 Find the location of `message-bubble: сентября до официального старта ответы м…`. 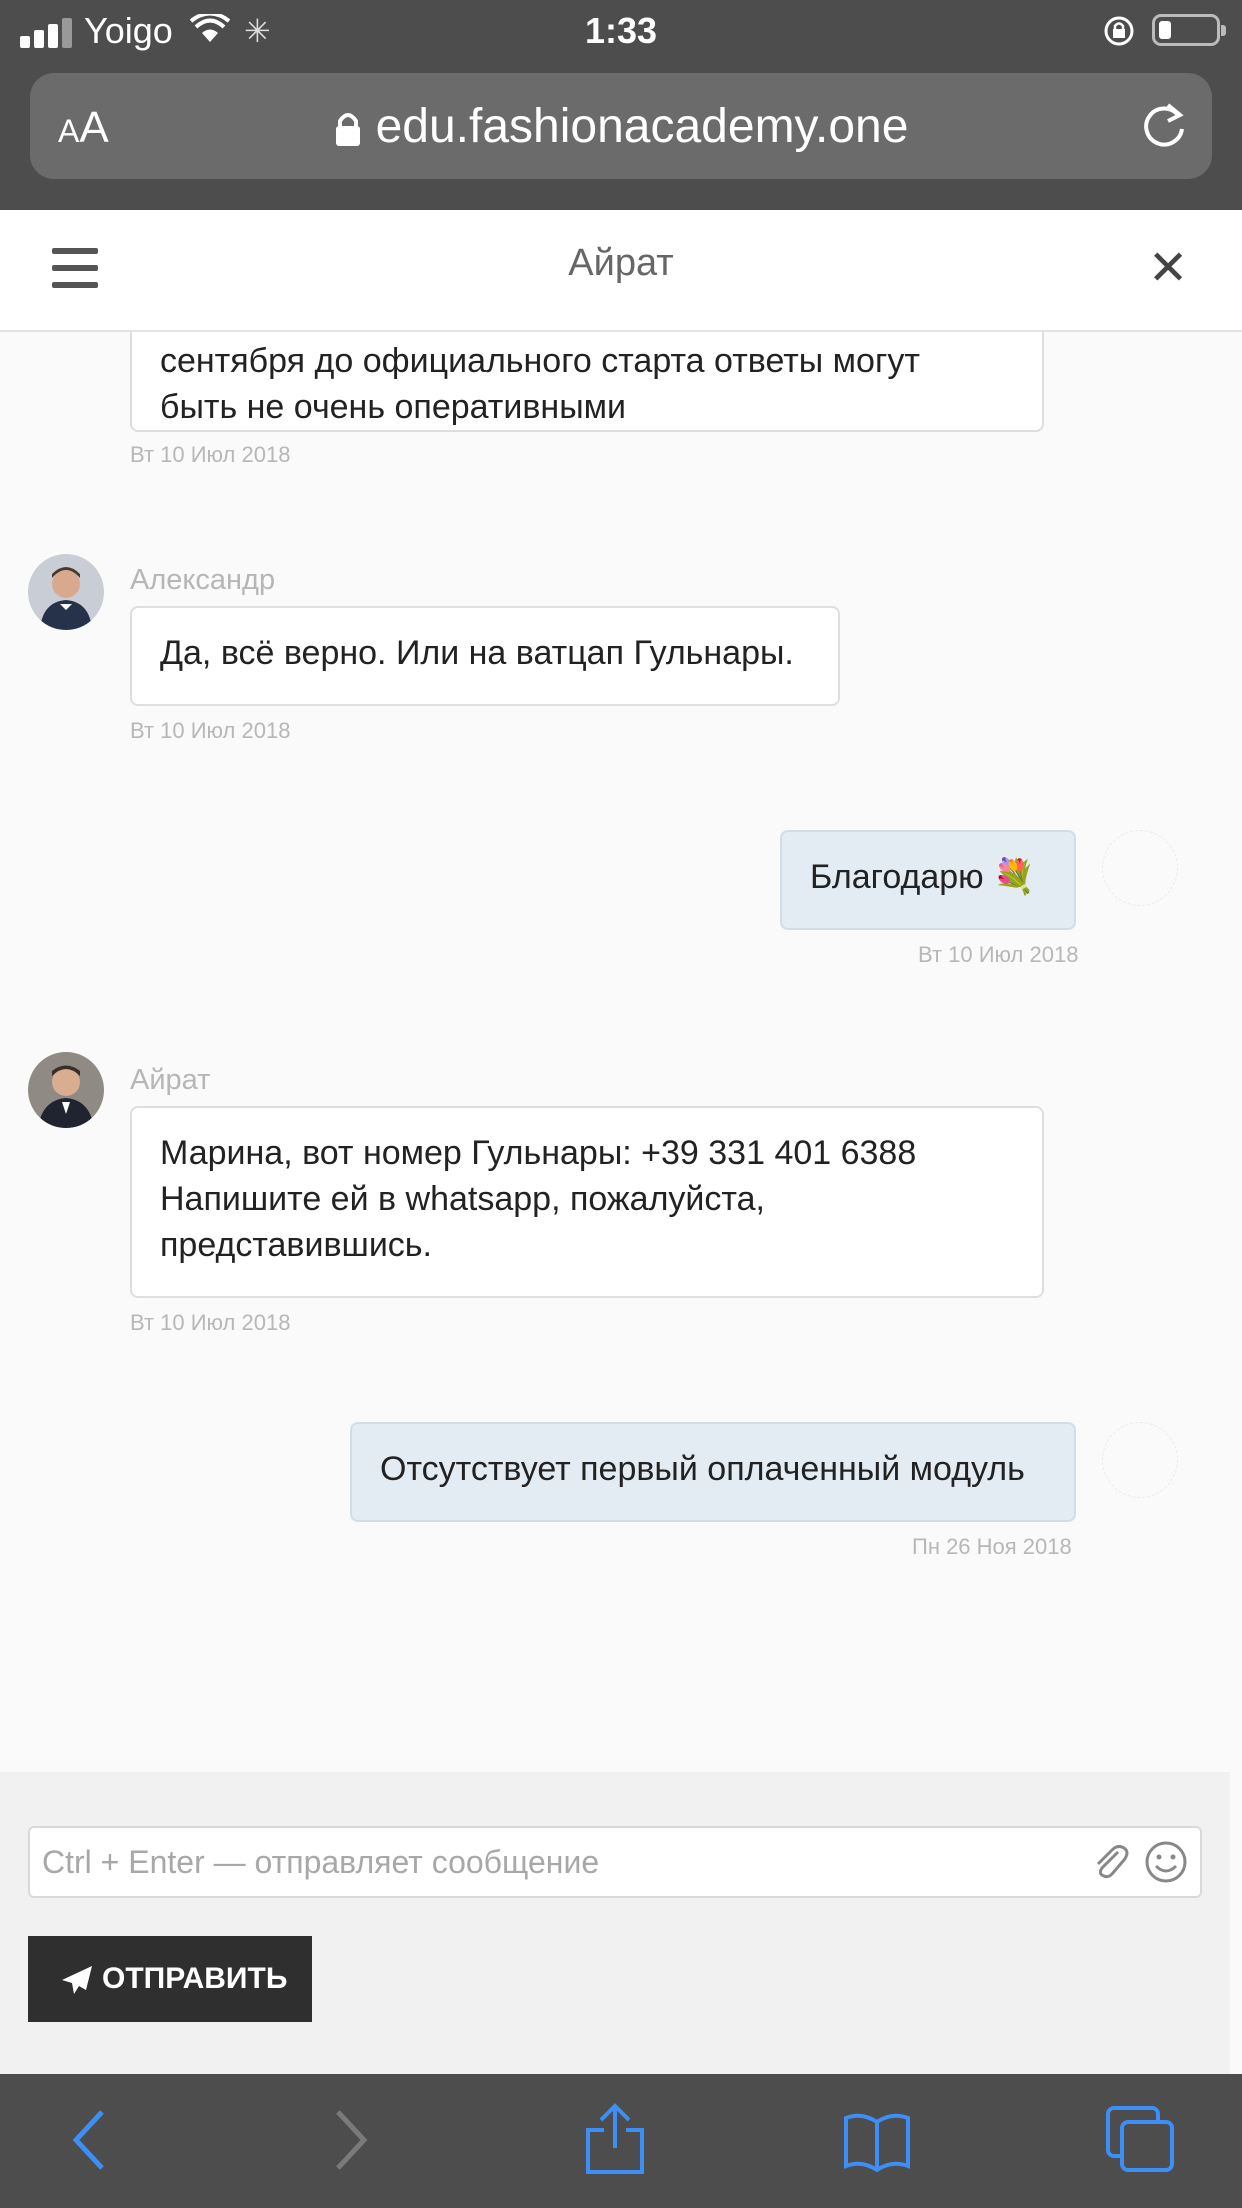

message-bubble: сентября до официального старта ответы м… is located at coordinates (587, 382).